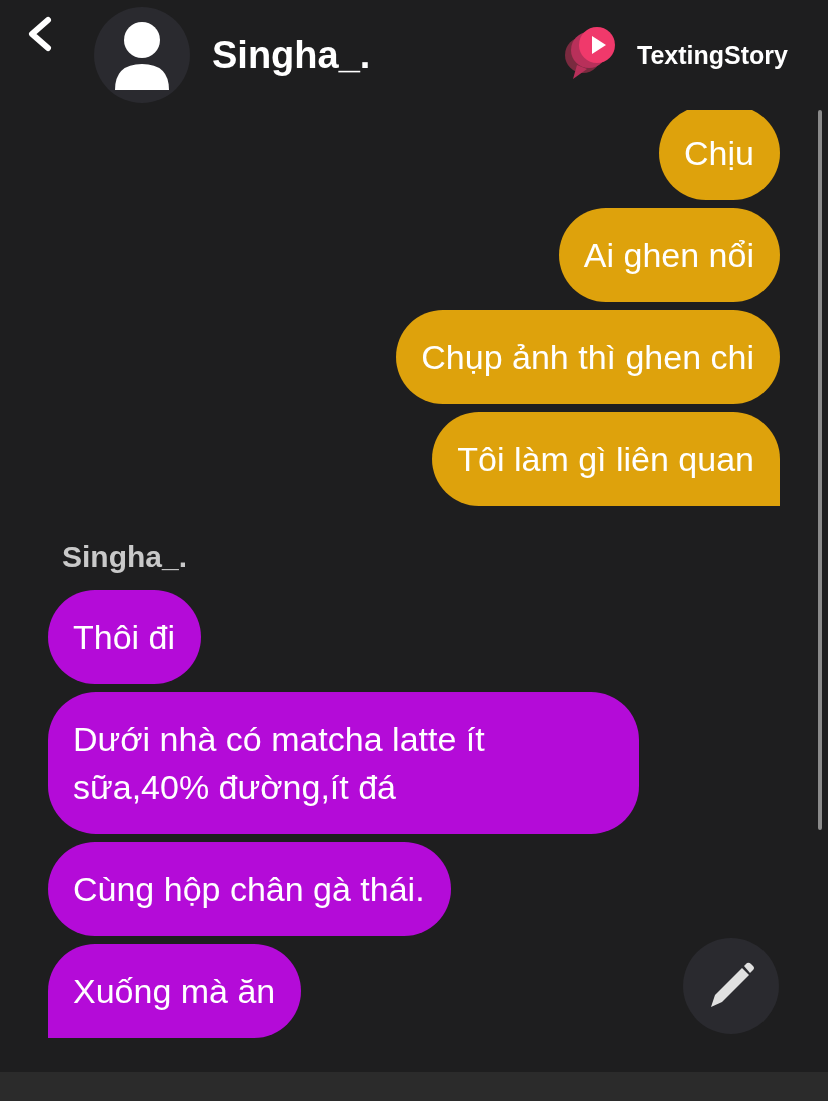 The width and height of the screenshot is (828, 1101). Describe the element at coordinates (292, 55) in the screenshot. I see `contact-name: Singha_.` at that location.